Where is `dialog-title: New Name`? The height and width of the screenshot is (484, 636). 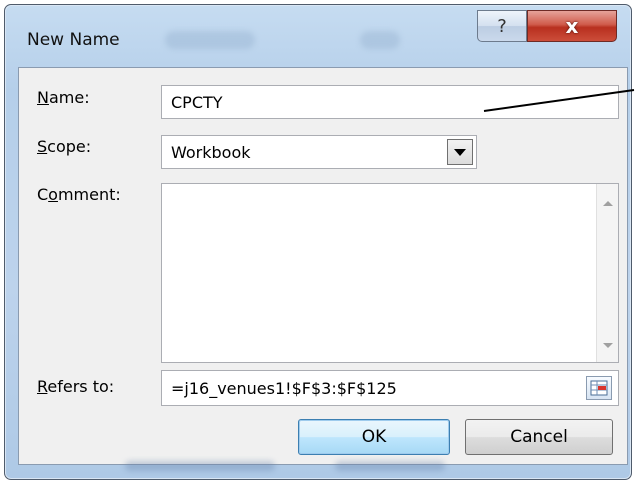
dialog-title: New Name is located at coordinates (73, 40).